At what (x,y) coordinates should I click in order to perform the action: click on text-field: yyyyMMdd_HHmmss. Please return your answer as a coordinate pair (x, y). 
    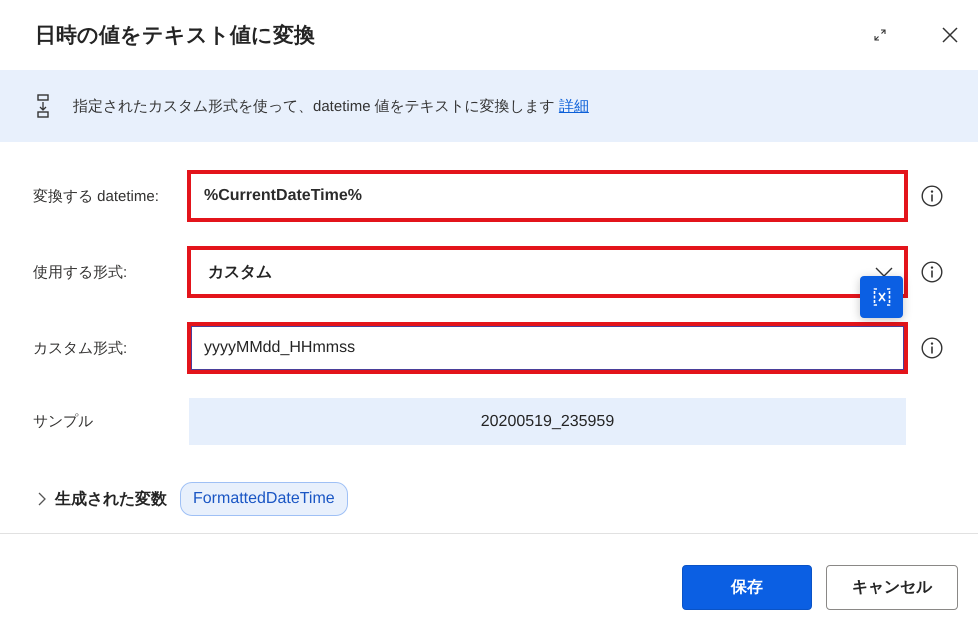
    Looking at the image, I should click on (547, 348).